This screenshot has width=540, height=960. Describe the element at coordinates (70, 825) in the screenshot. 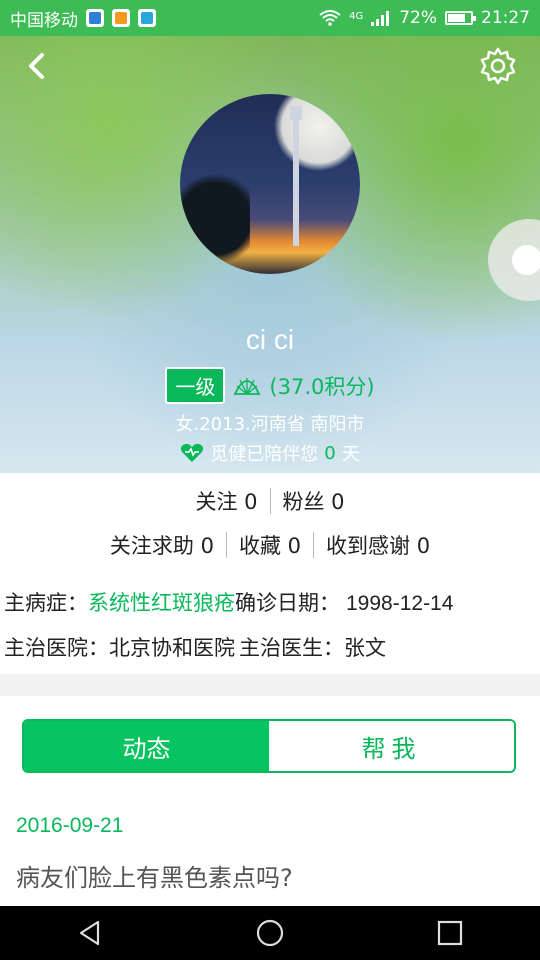

I see `post-date: 2016-09-21` at that location.